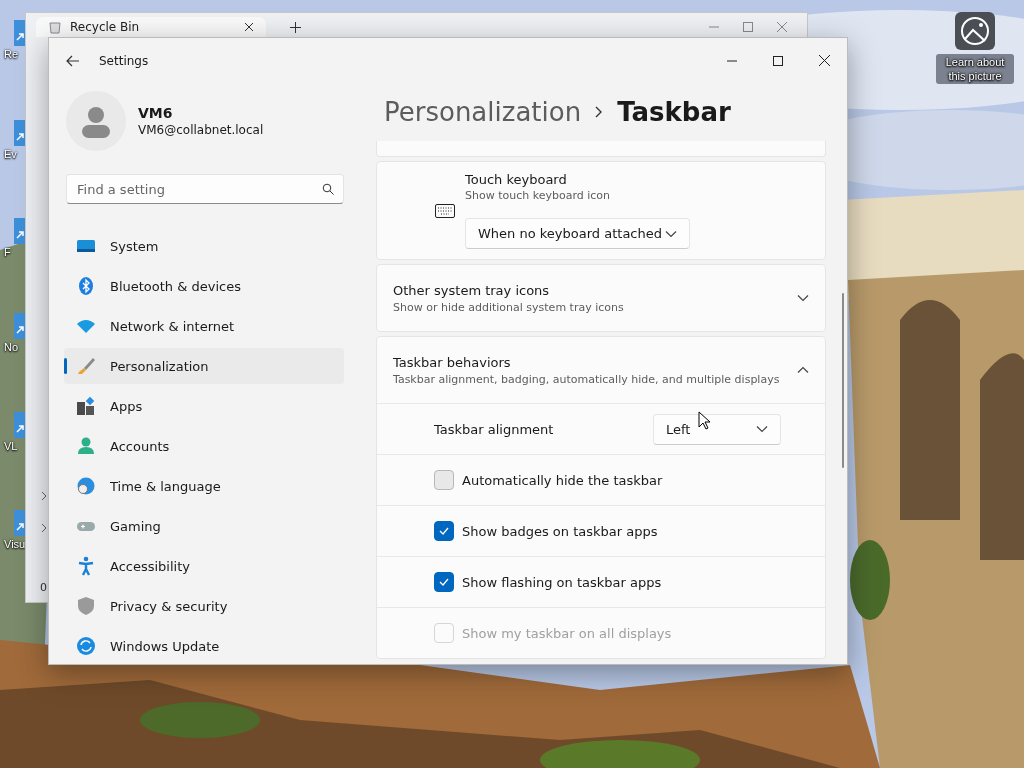  Describe the element at coordinates (204, 486) in the screenshot. I see `nav-item: Time & language` at that location.